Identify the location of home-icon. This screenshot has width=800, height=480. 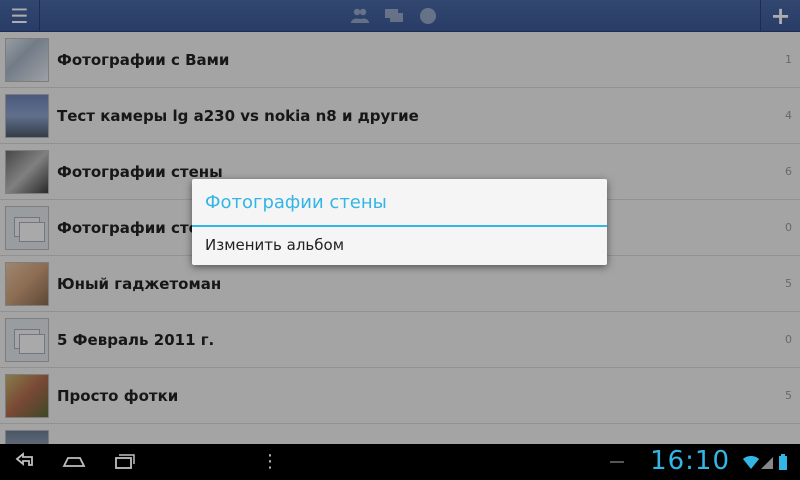
(74, 462).